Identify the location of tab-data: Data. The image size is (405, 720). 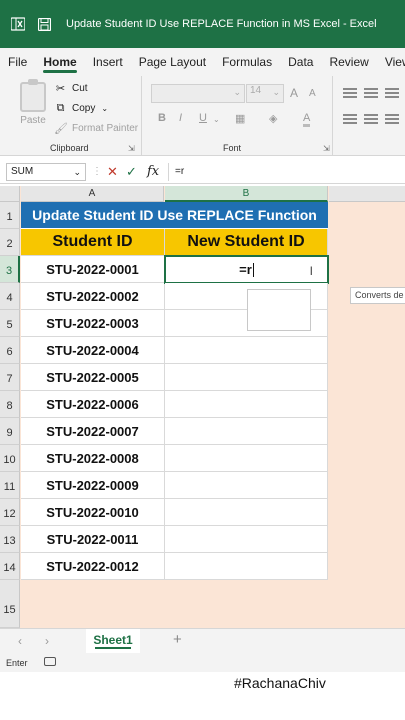
(300, 62).